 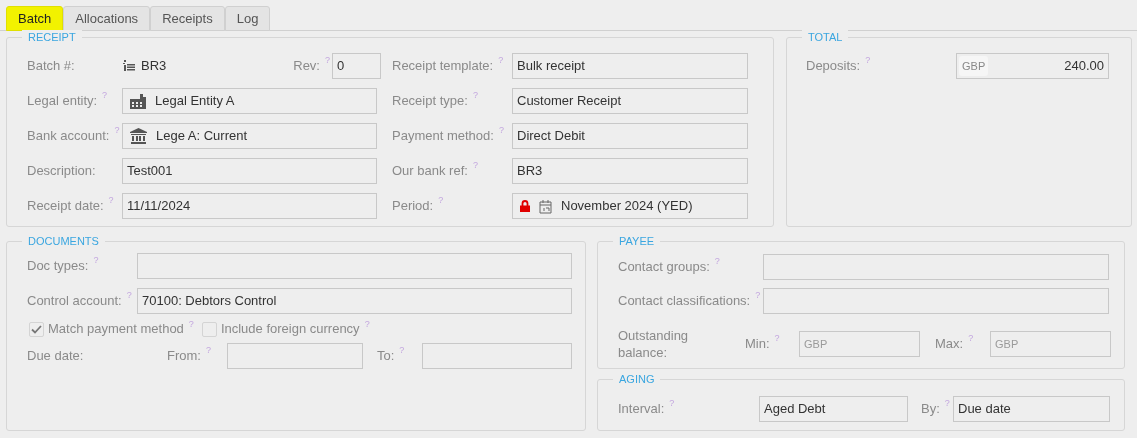 I want to click on input-field: November 2024 (YED), so click(x=630, y=206).